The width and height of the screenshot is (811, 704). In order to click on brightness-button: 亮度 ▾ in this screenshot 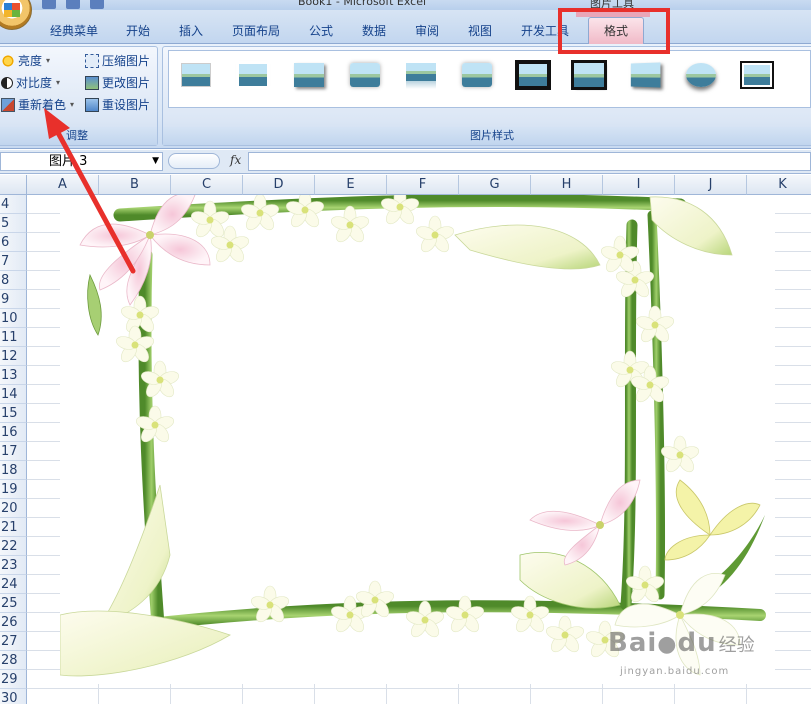, I will do `click(25, 61)`.